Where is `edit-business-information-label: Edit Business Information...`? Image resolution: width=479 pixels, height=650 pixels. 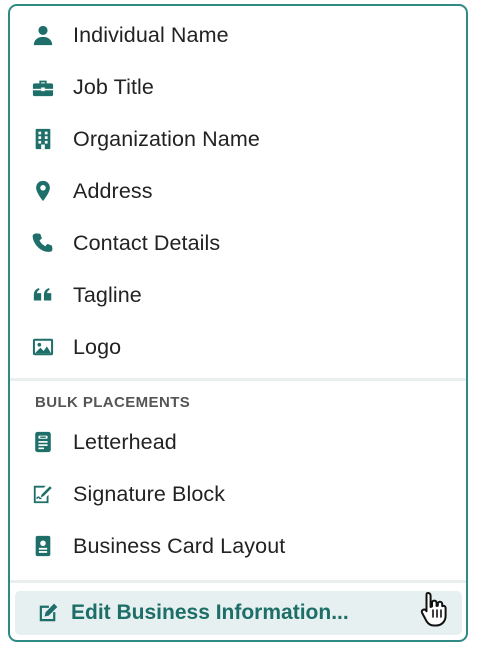 edit-business-information-label: Edit Business Information... is located at coordinates (210, 612).